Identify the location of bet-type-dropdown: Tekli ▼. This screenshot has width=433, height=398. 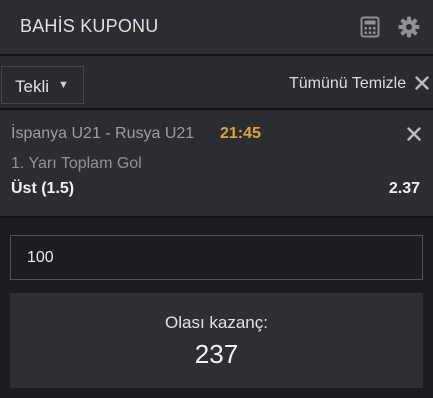
(42, 85).